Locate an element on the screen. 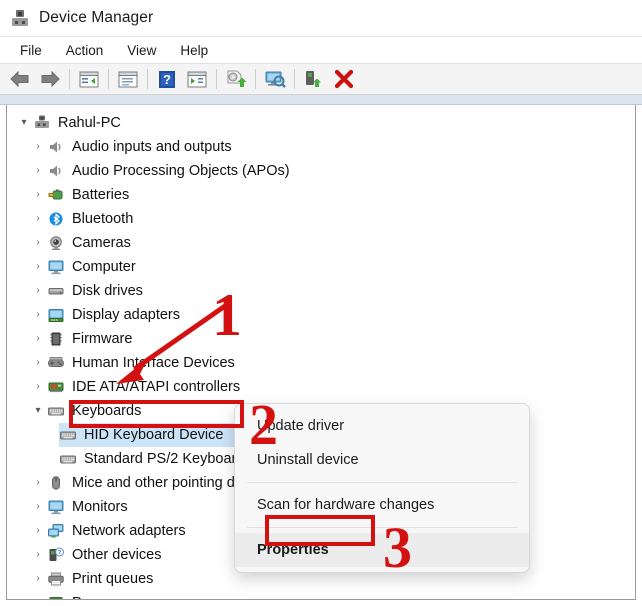 The width and height of the screenshot is (642, 606). firmware-chip-icon is located at coordinates (56, 339).